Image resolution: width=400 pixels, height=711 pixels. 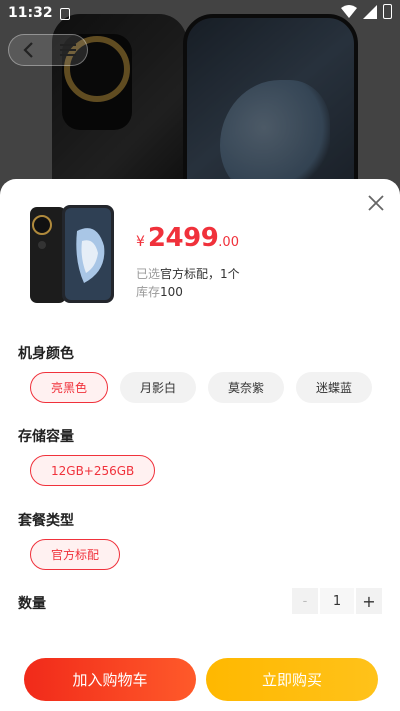 I want to click on wifi-icon, so click(x=349, y=11).